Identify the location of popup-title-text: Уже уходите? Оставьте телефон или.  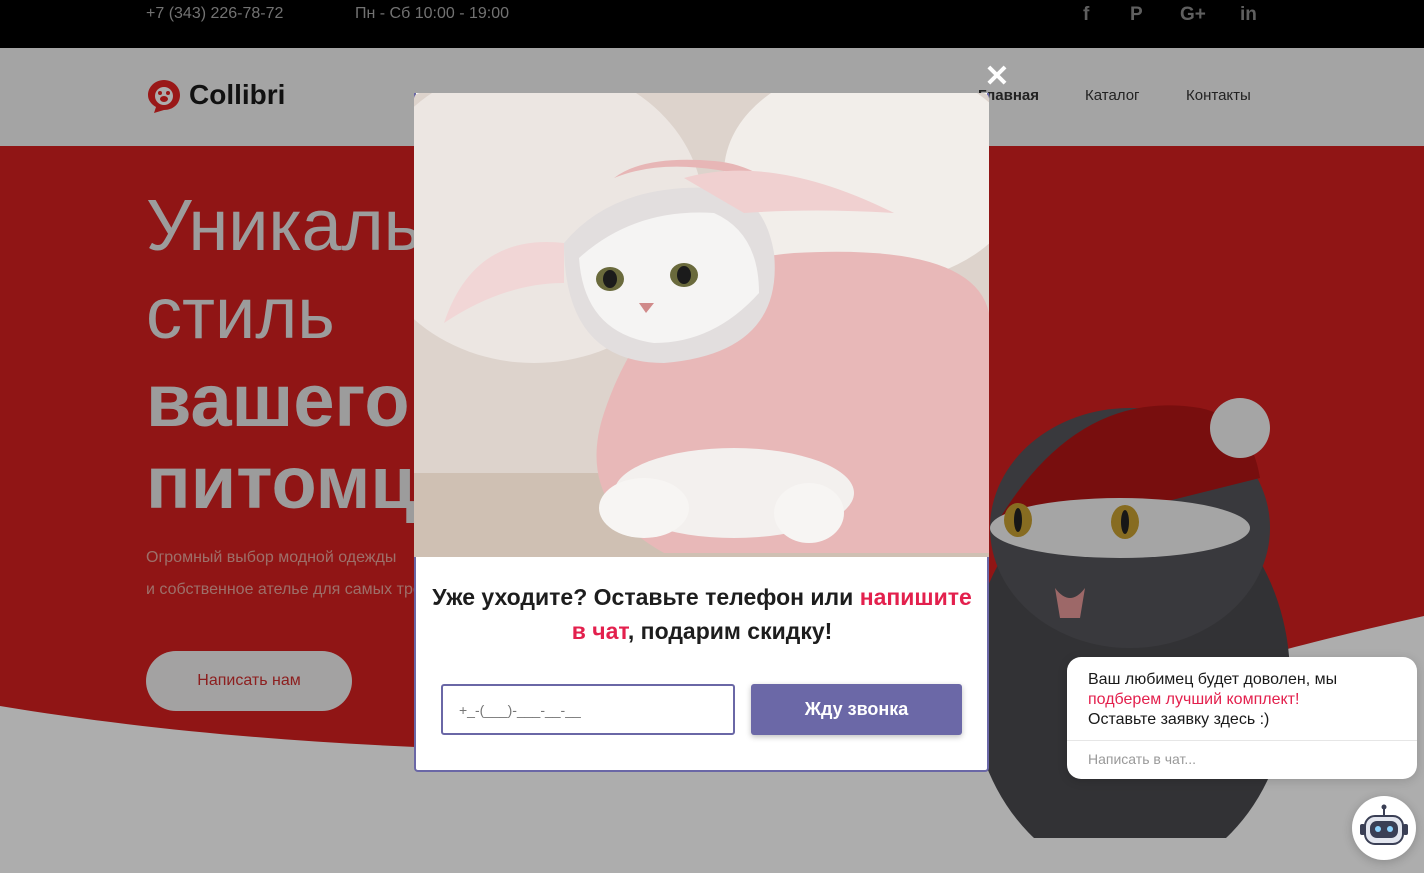
(646, 597).